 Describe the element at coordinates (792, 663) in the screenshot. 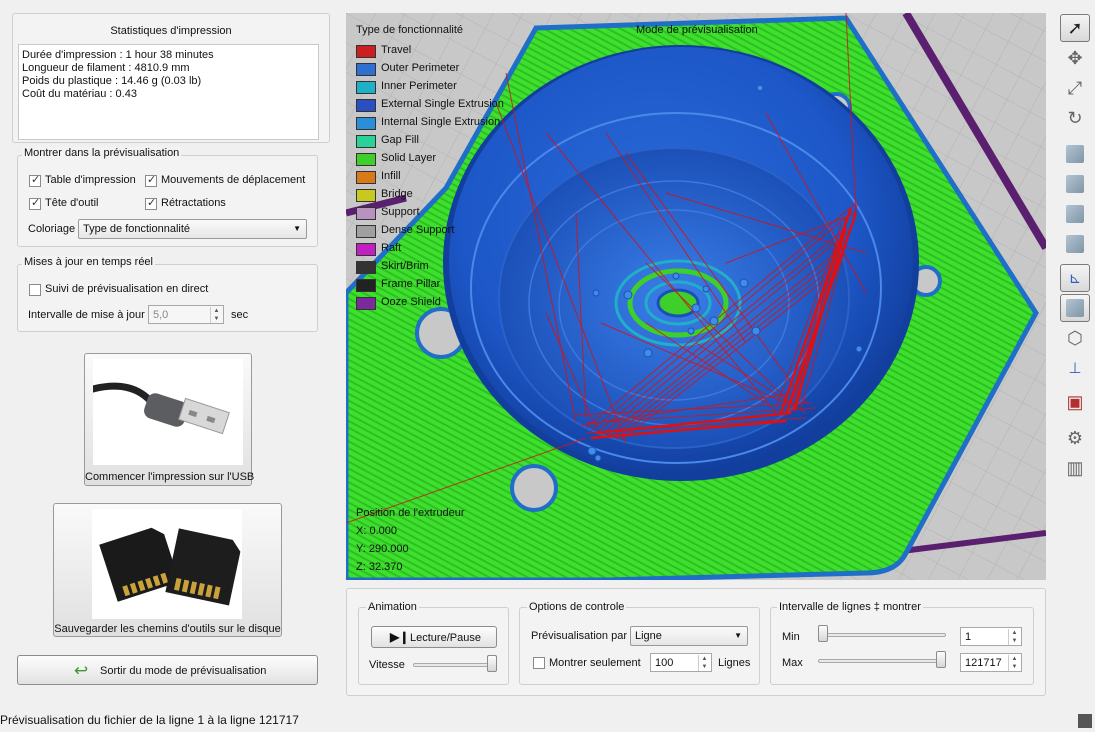

I see `max-label: Max` at that location.